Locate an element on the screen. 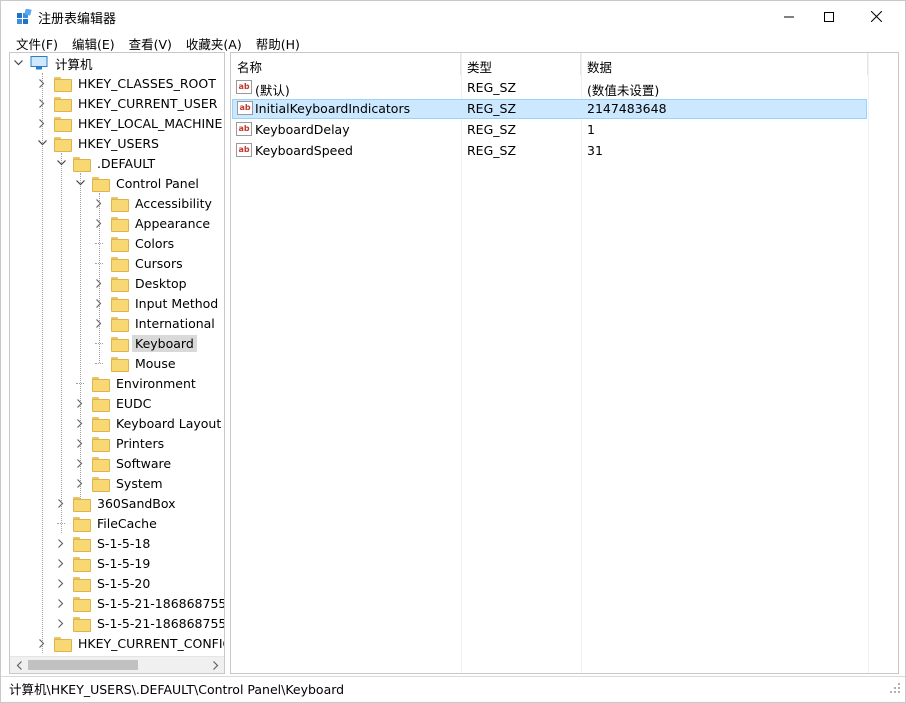  tree-item-system: System is located at coordinates (120, 483).